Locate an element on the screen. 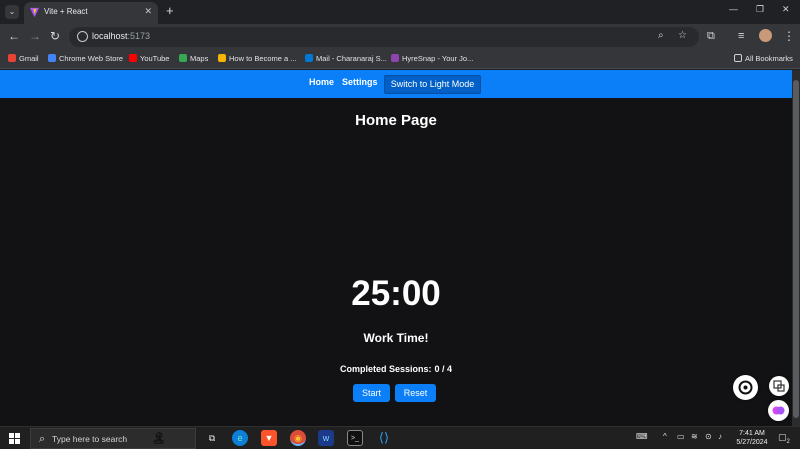 This screenshot has width=800, height=449. brain-icon is located at coordinates (778, 410).